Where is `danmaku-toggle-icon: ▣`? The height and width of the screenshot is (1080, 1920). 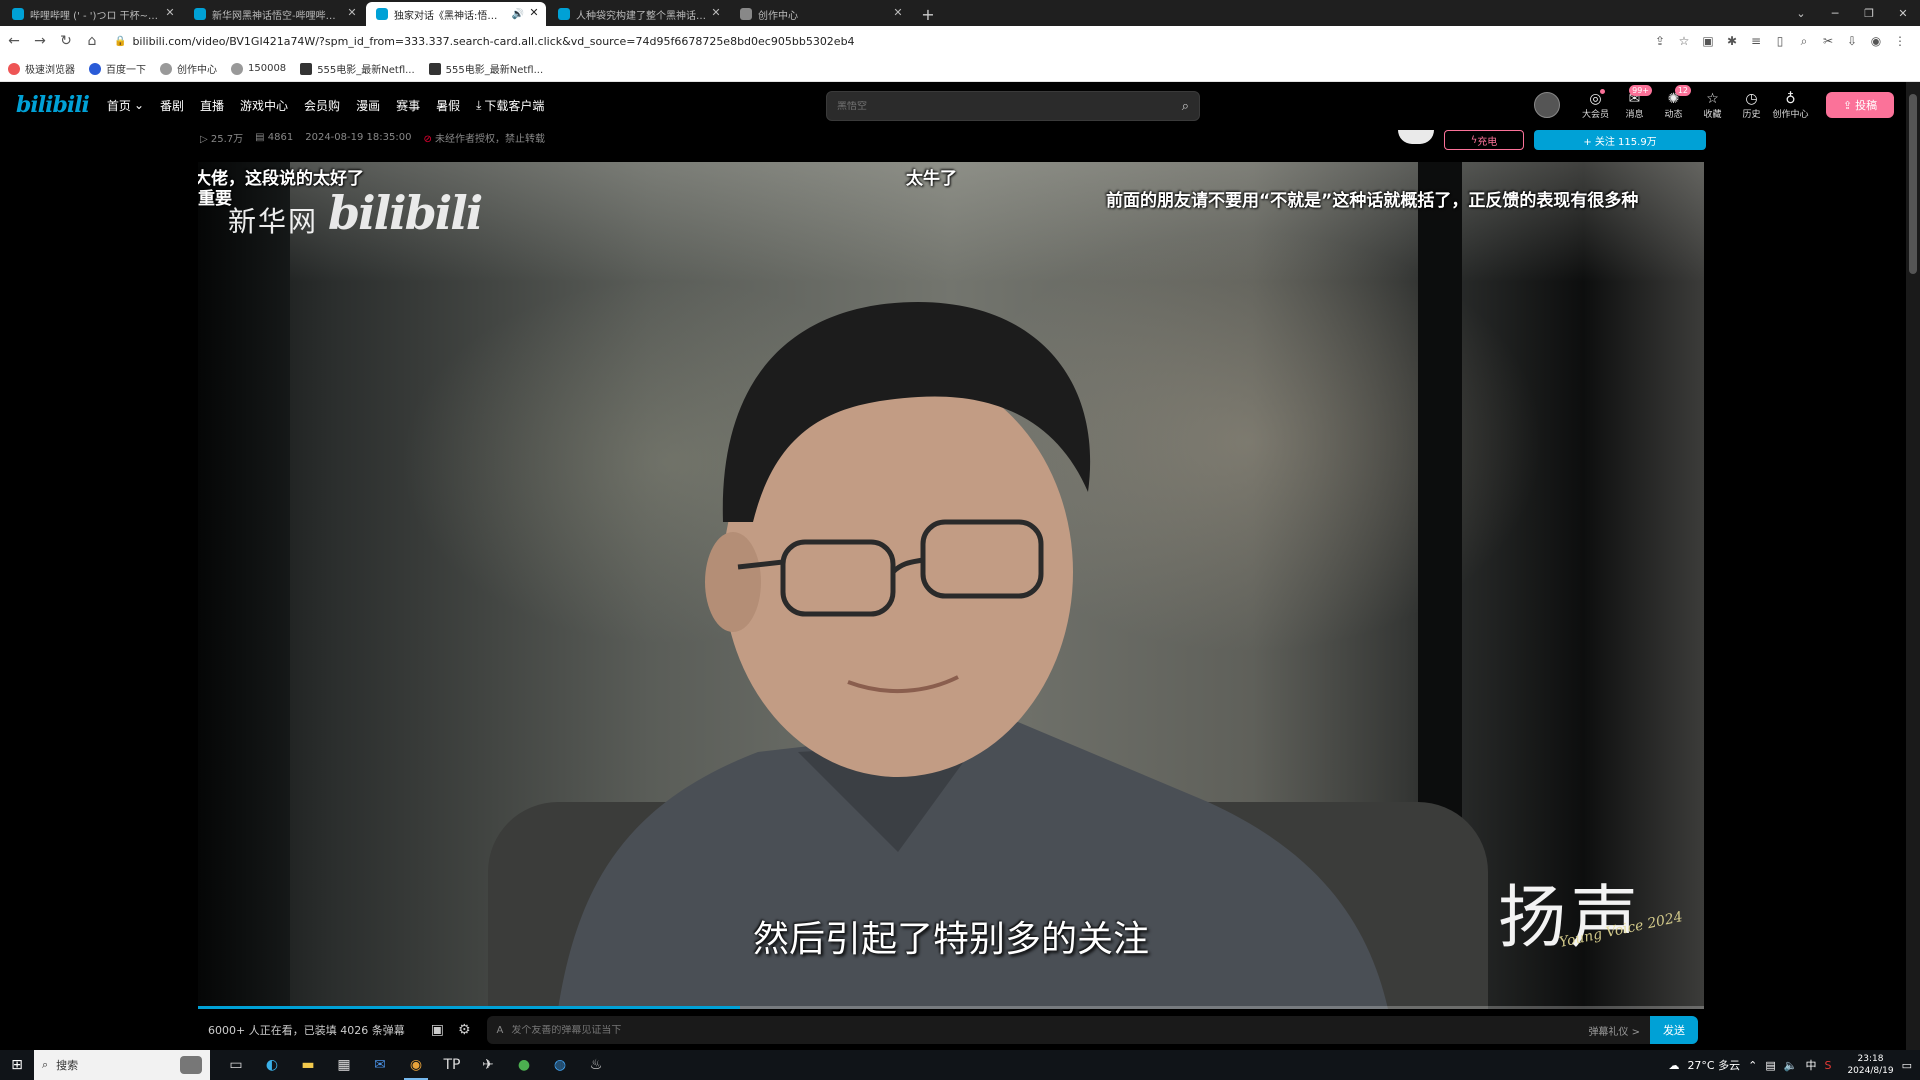 danmaku-toggle-icon: ▣ is located at coordinates (437, 1030).